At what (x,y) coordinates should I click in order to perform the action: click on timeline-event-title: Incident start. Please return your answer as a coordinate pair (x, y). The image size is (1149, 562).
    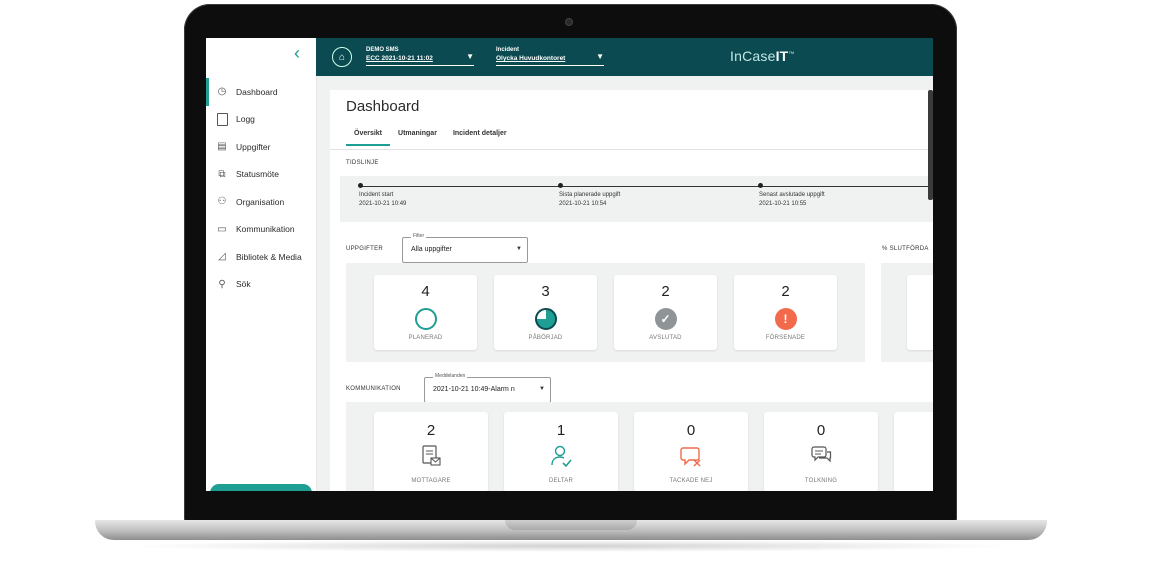
    Looking at the image, I should click on (376, 195).